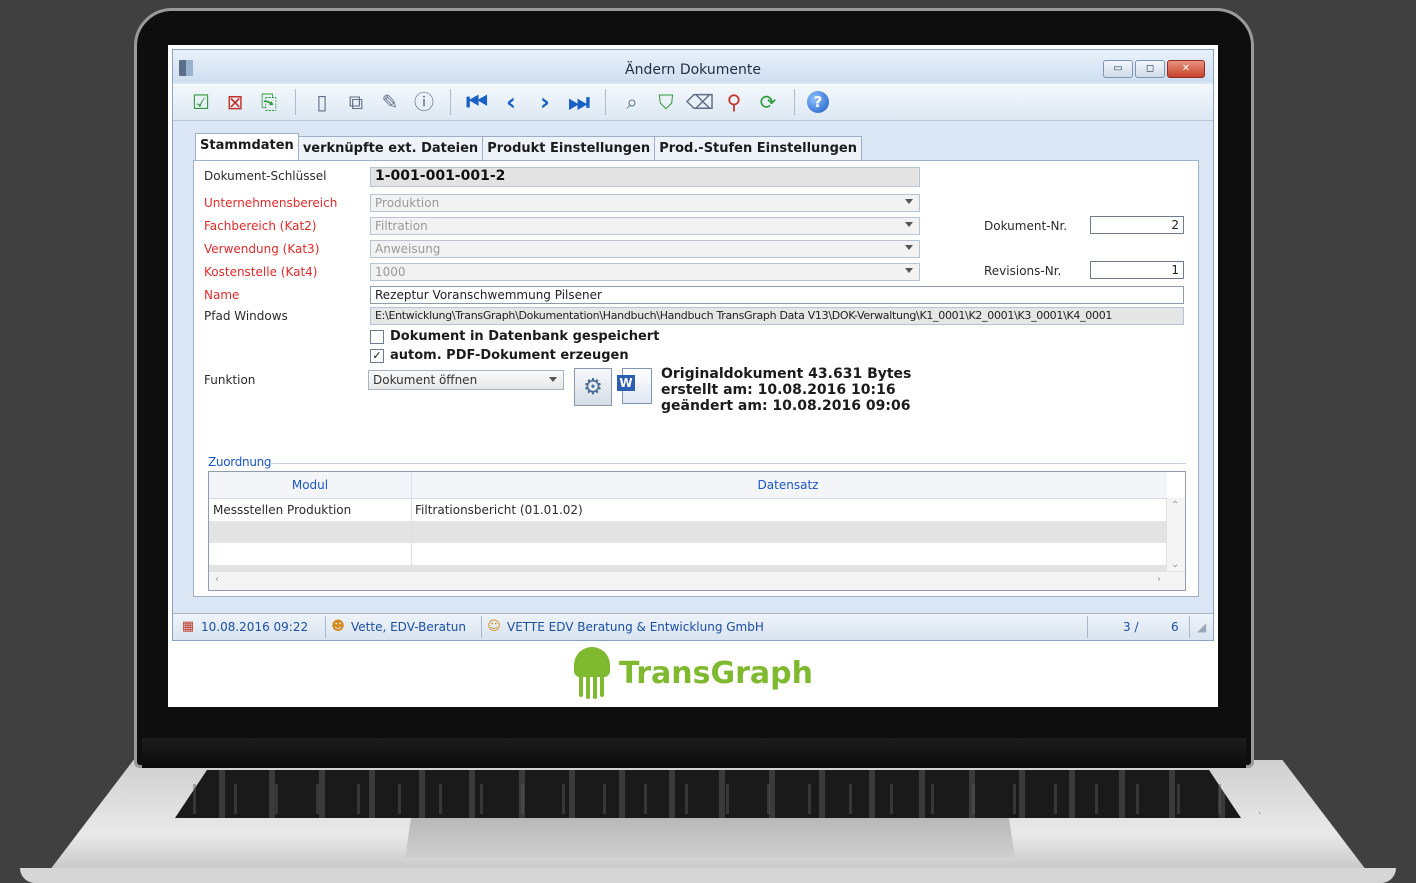 The width and height of the screenshot is (1416, 883). Describe the element at coordinates (716, 673) in the screenshot. I see `brand-name: TransGraph` at that location.